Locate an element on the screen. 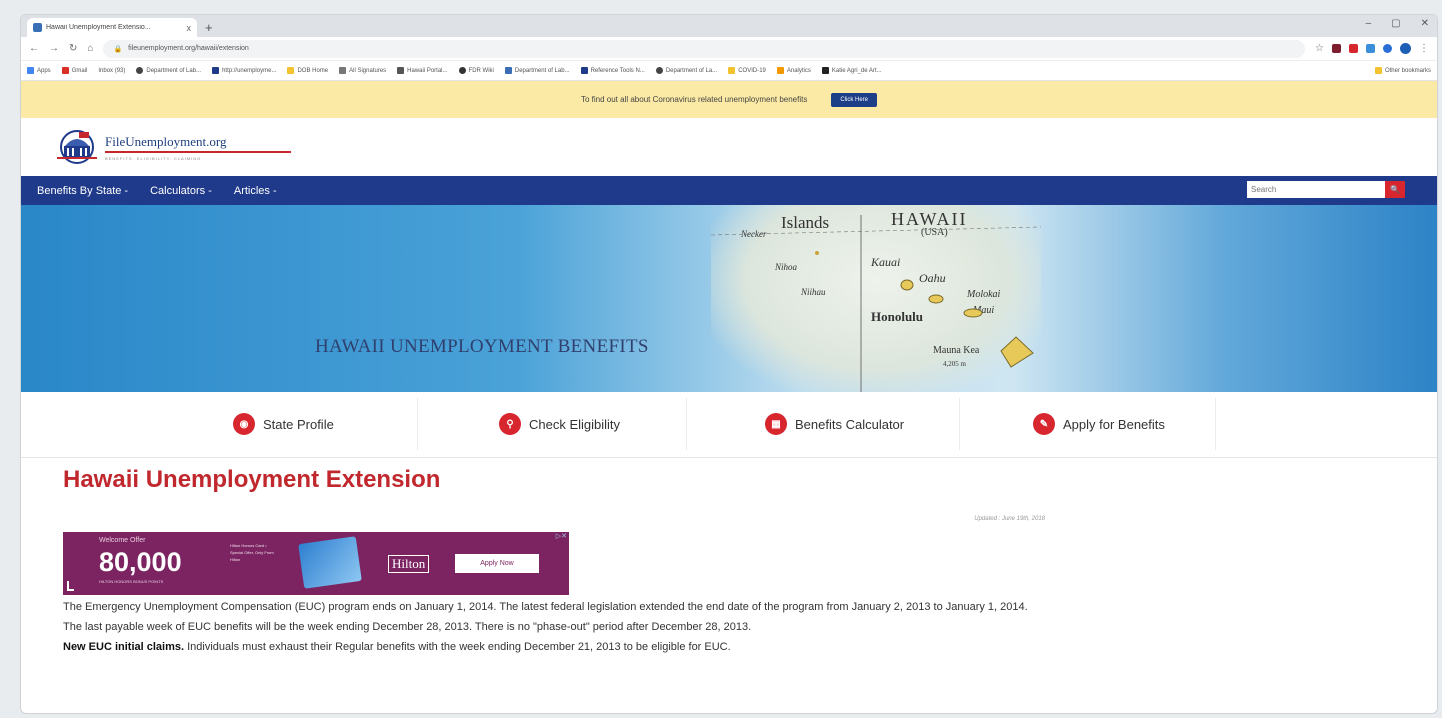 The height and width of the screenshot is (718, 1442). bookmark-item: COVID-19 is located at coordinates (747, 70).